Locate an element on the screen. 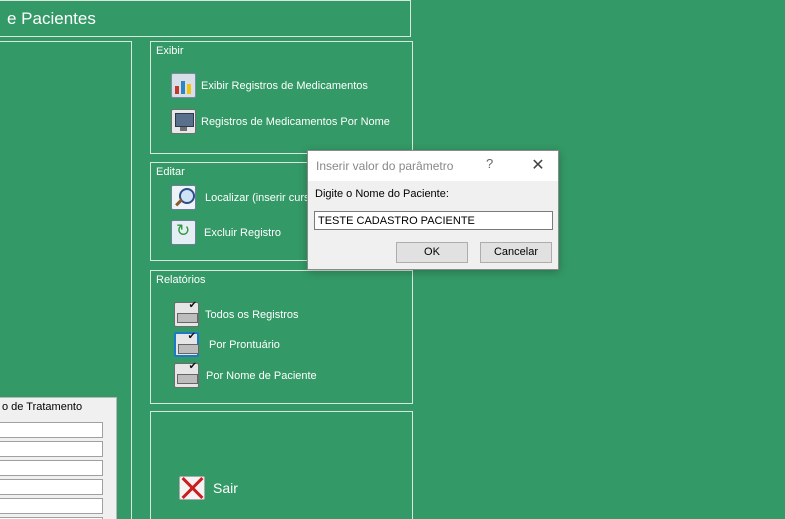  cancel-button: Cancelar is located at coordinates (516, 252).